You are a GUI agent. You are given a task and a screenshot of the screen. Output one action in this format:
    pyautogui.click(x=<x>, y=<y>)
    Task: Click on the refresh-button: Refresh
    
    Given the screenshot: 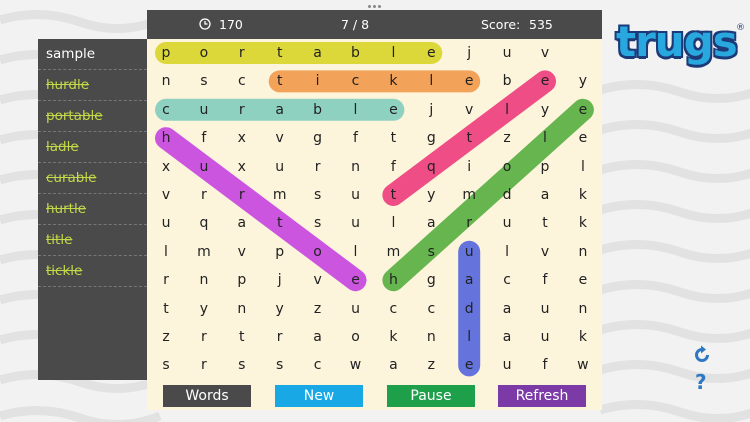 What is the action you would take?
    pyautogui.click(x=542, y=396)
    